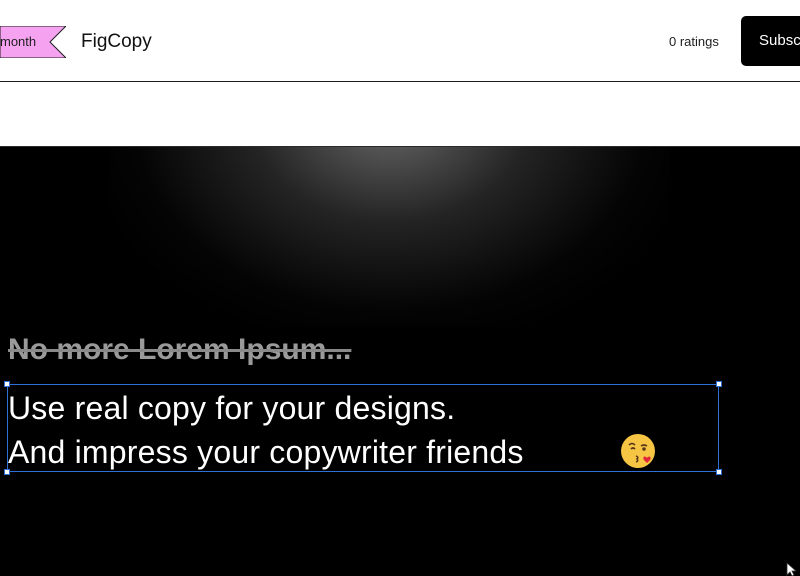  Describe the element at coordinates (694, 42) in the screenshot. I see `ratings-count: 0 ratings` at that location.